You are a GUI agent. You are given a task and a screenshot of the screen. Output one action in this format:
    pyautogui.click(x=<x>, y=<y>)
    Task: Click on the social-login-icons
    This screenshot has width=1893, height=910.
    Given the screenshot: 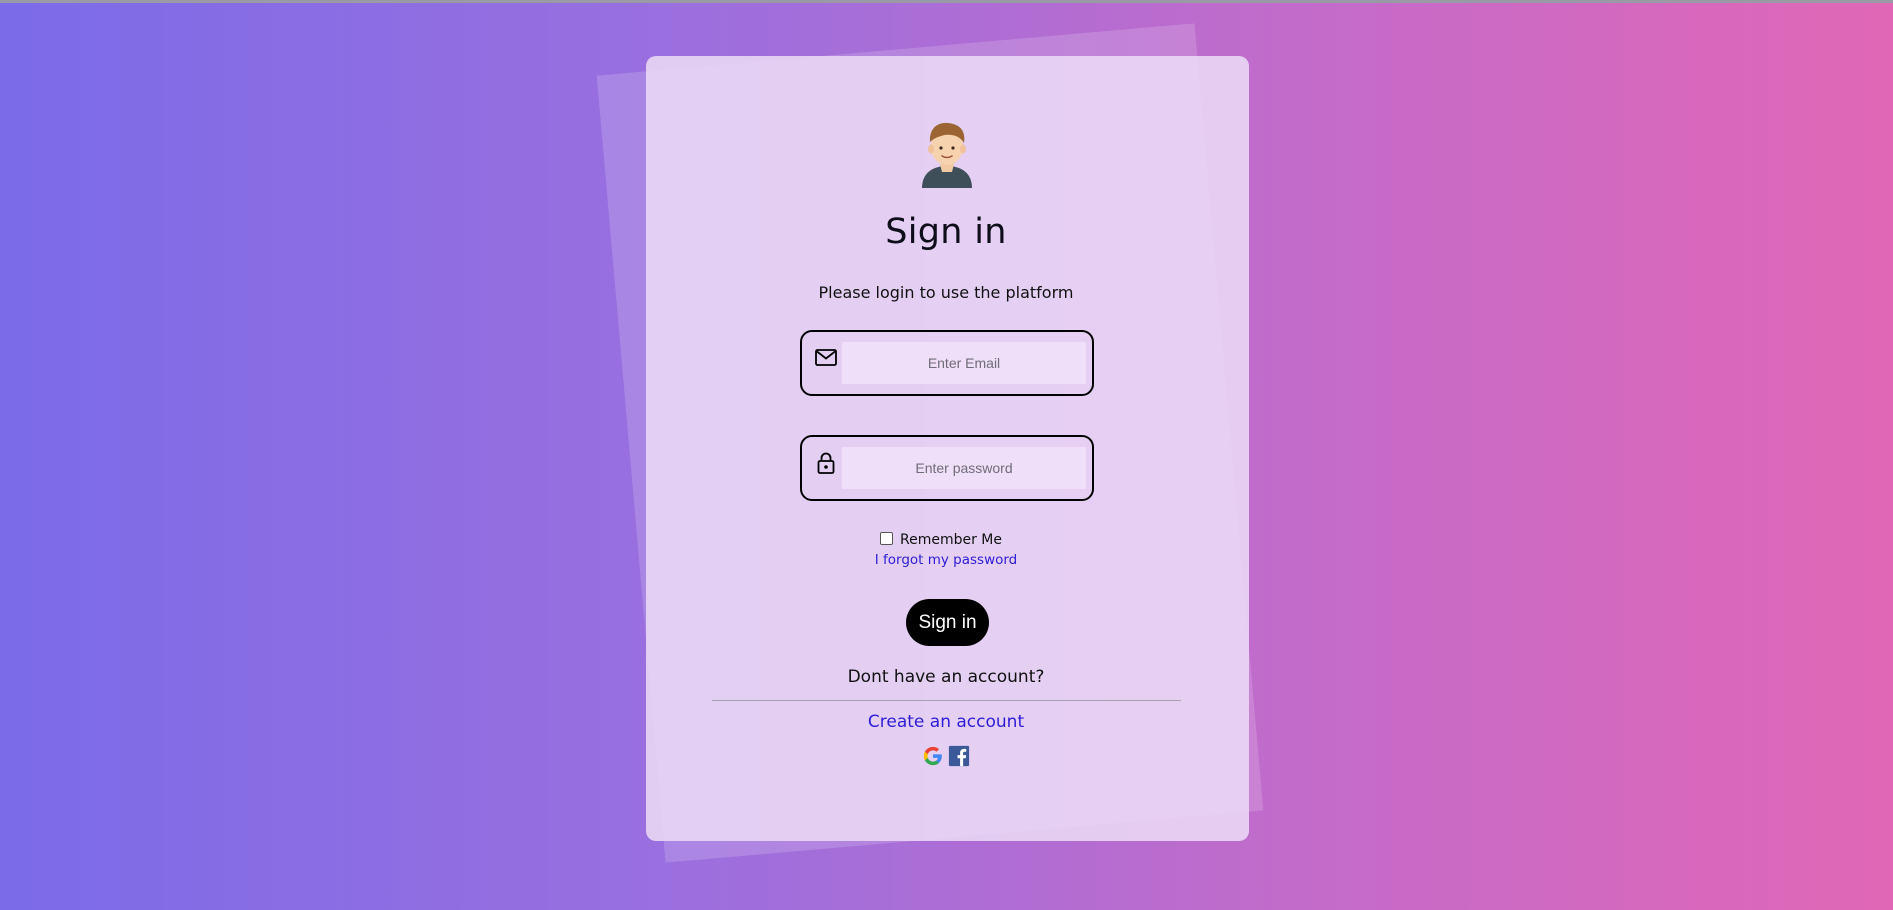 What is the action you would take?
    pyautogui.click(x=946, y=756)
    